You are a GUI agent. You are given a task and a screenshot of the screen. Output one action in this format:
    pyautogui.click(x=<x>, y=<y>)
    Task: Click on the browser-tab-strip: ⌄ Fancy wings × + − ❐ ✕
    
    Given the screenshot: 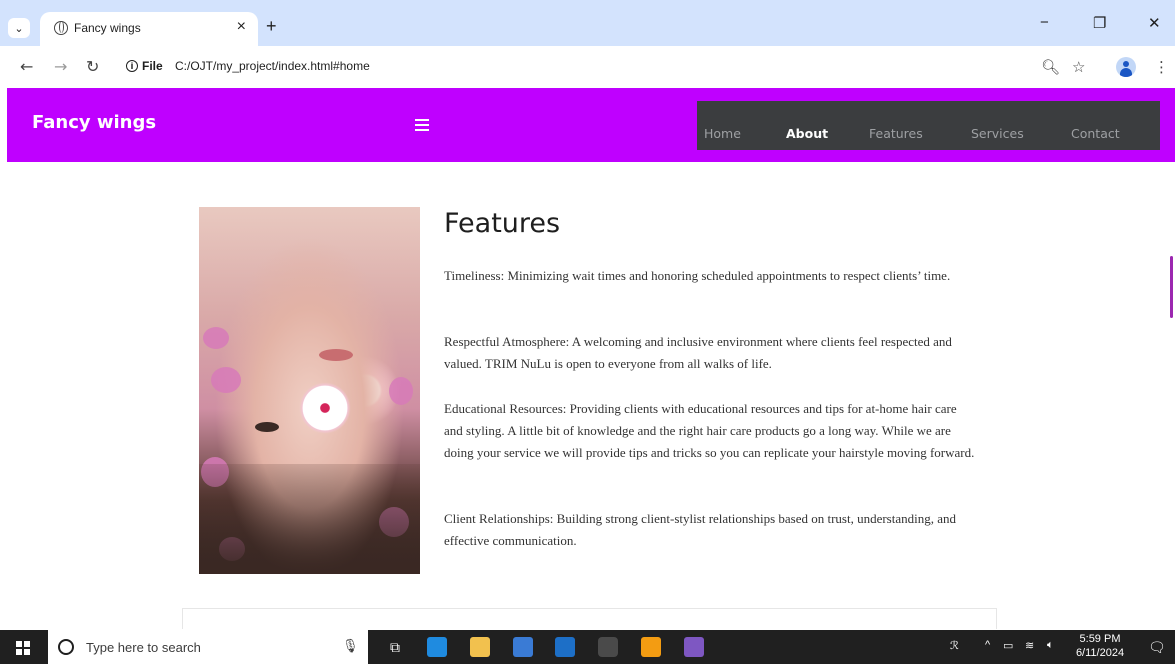 What is the action you would take?
    pyautogui.click(x=587, y=23)
    